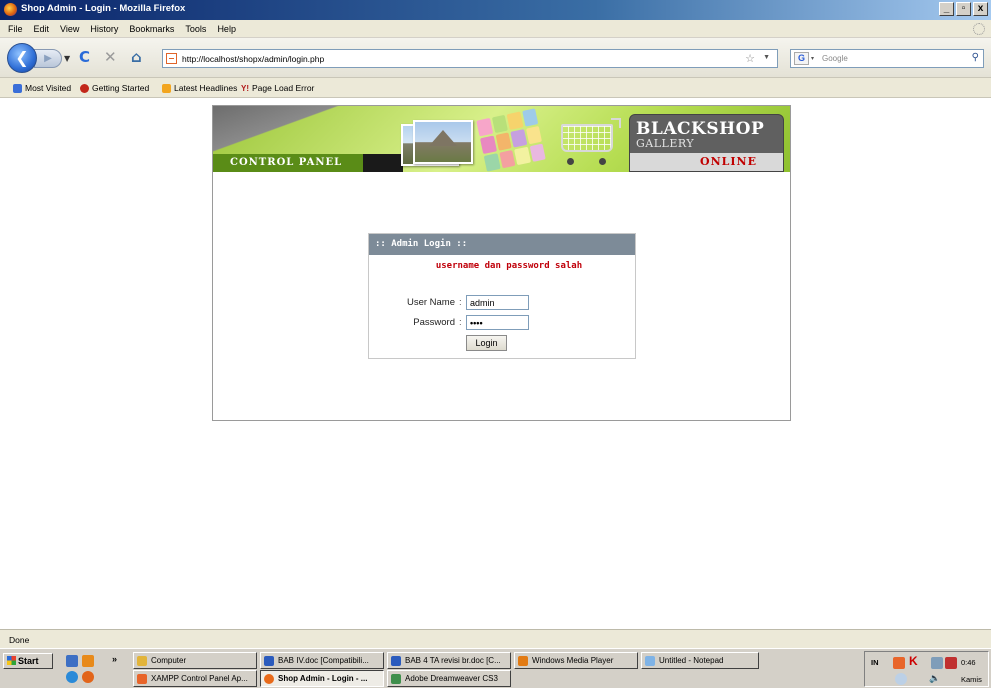  What do you see at coordinates (812, 58) in the screenshot?
I see `engine-dropdown-icon: ▾` at bounding box center [812, 58].